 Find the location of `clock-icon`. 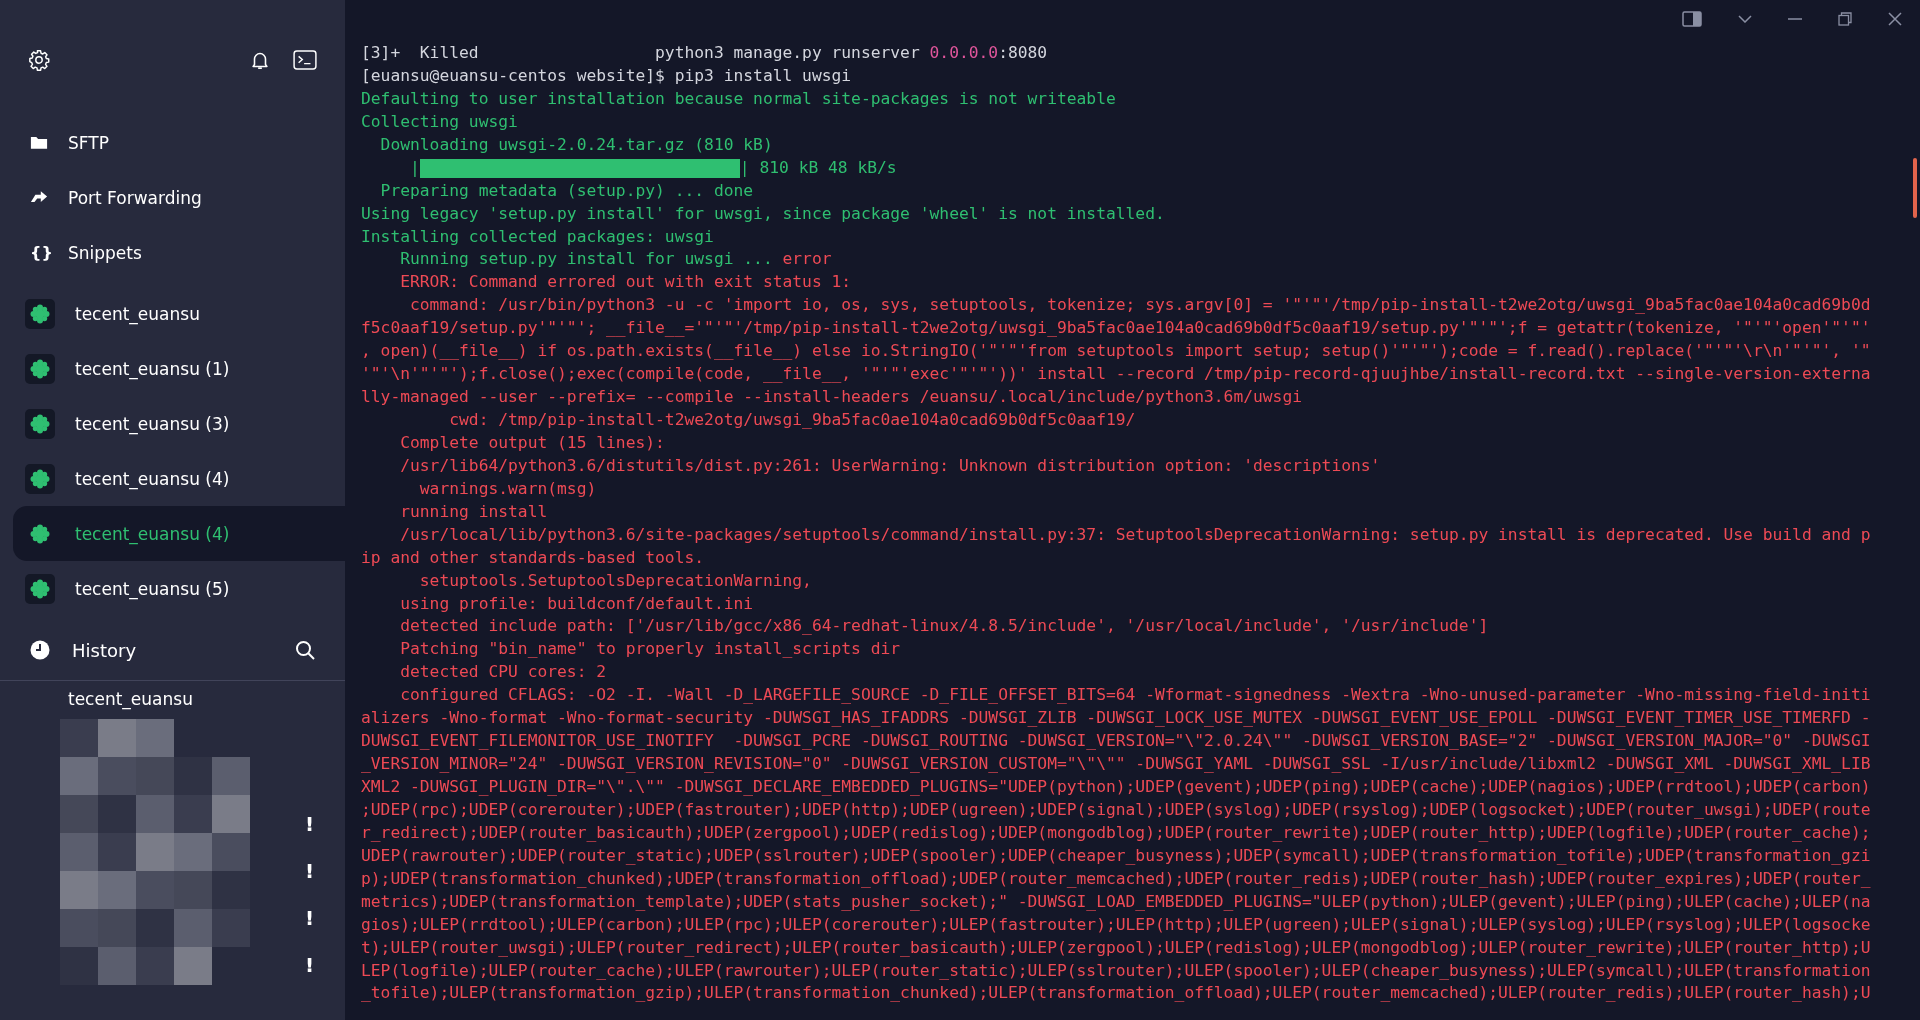

clock-icon is located at coordinates (40, 650).